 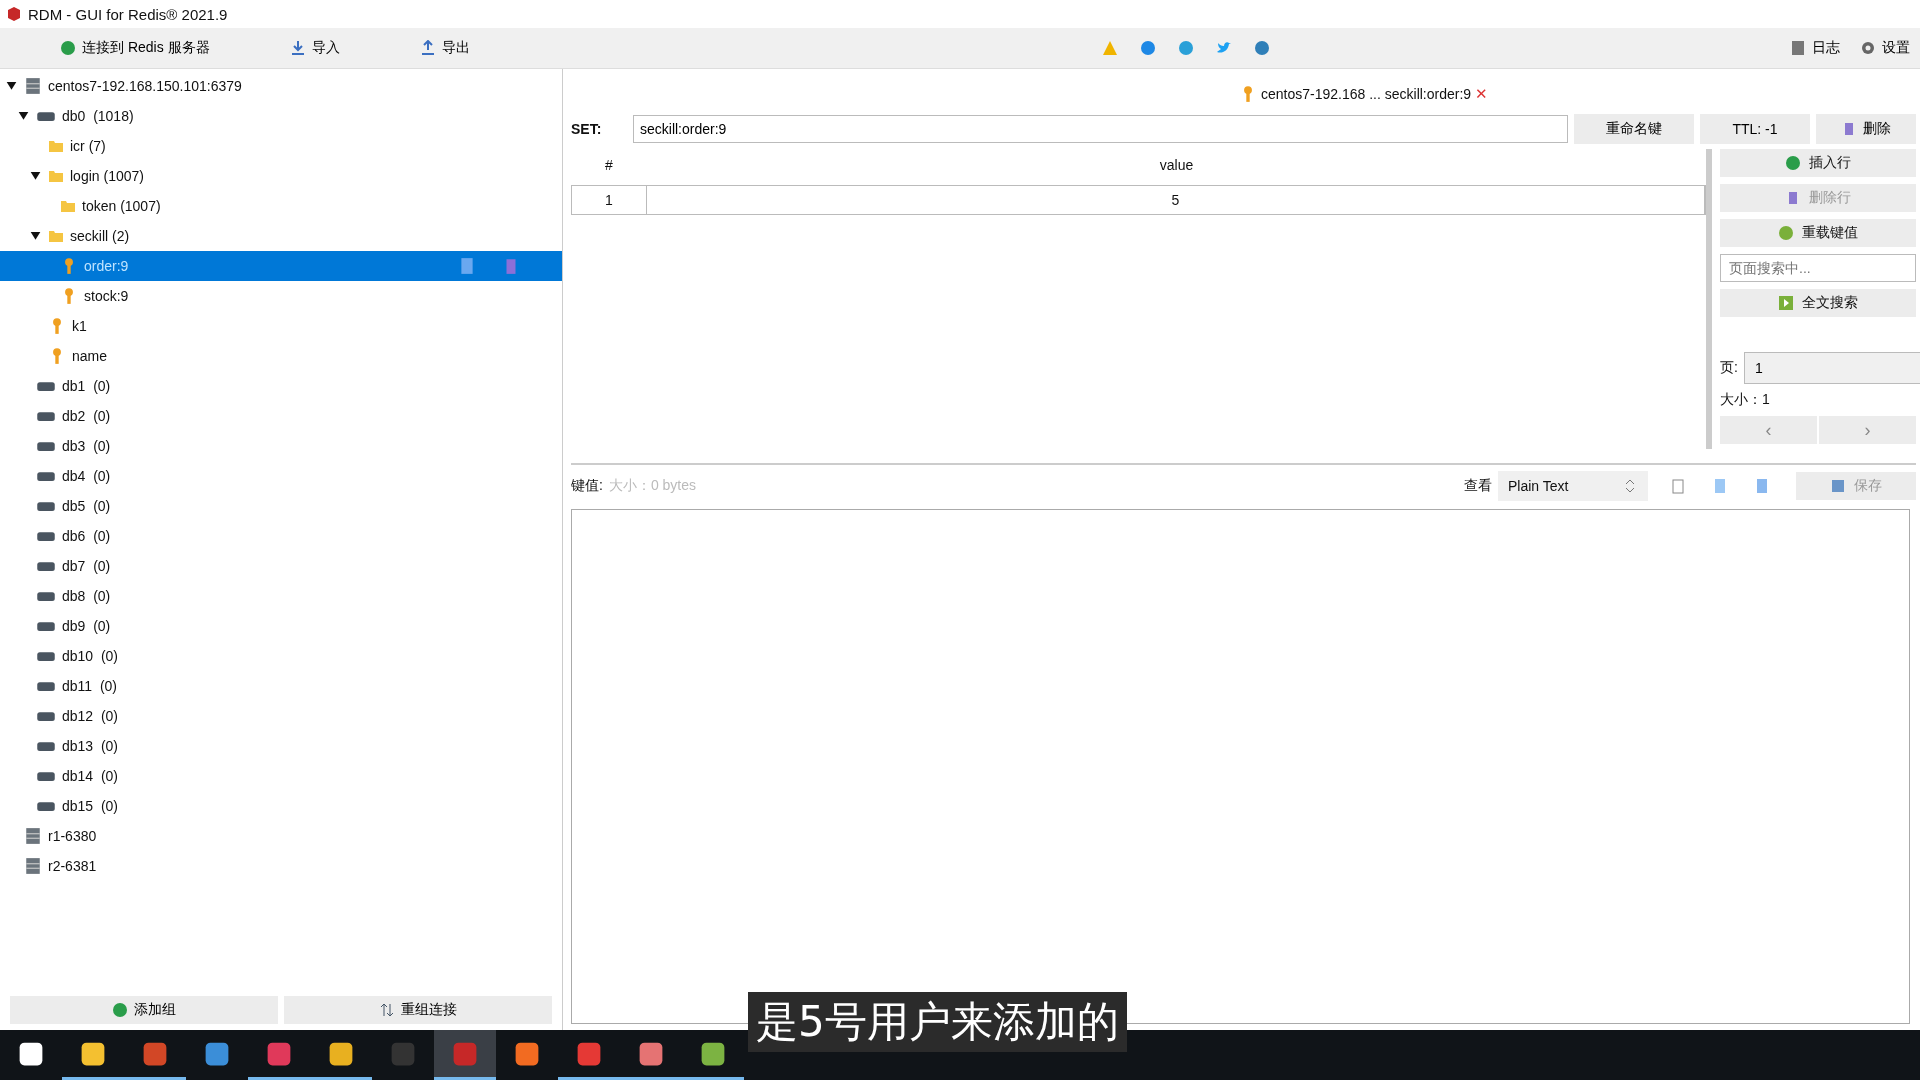 I want to click on tree-item: db4 (0), so click(x=281, y=476).